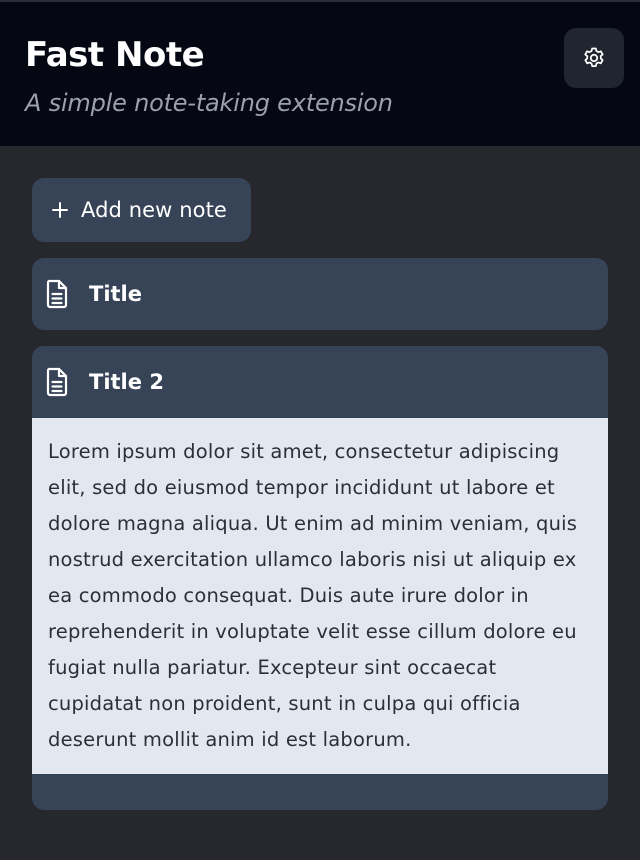 Image resolution: width=640 pixels, height=860 pixels. I want to click on settings-button, so click(594, 58).